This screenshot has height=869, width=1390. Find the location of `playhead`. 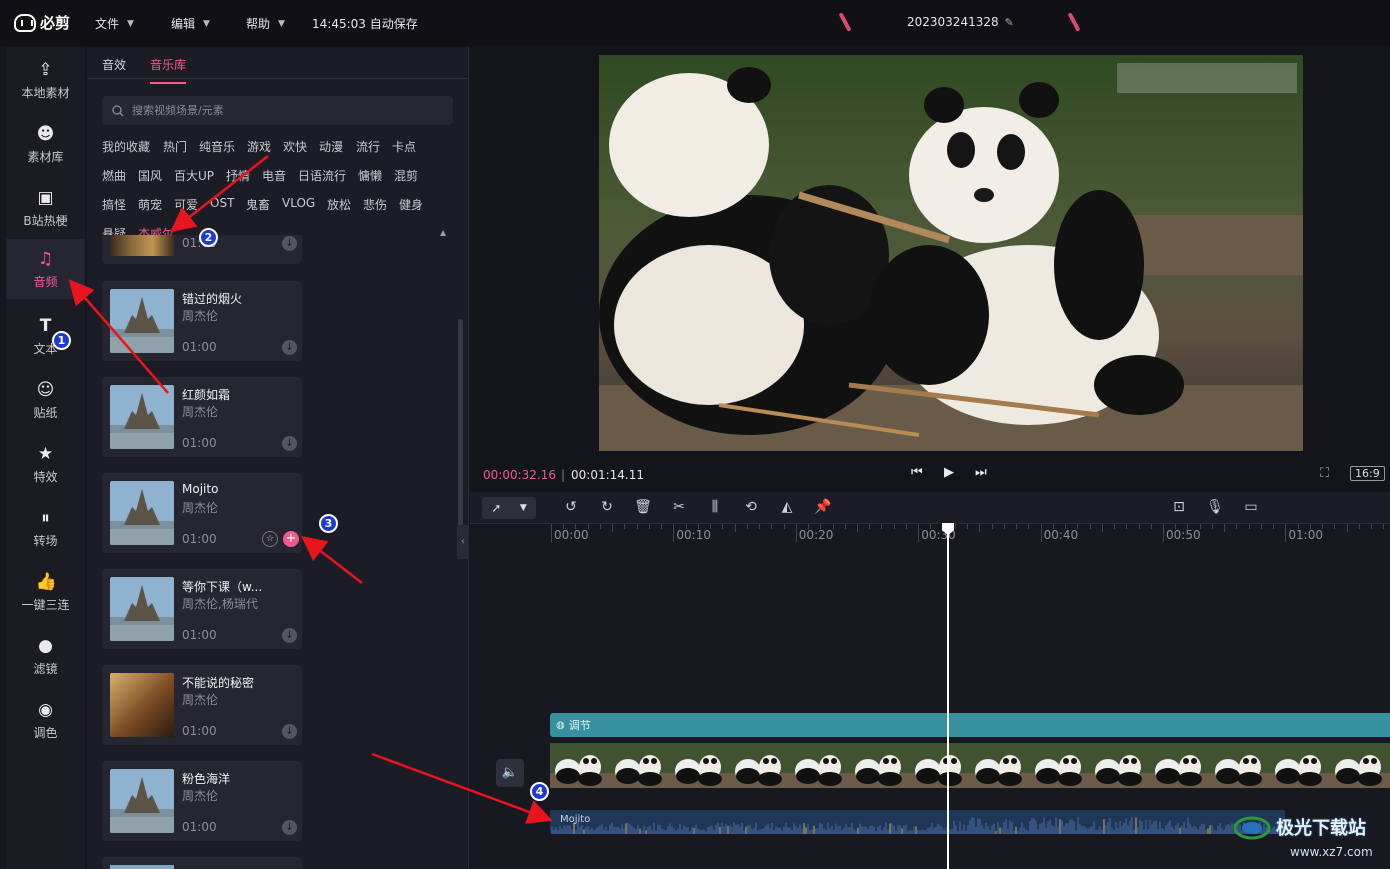

playhead is located at coordinates (948, 699).